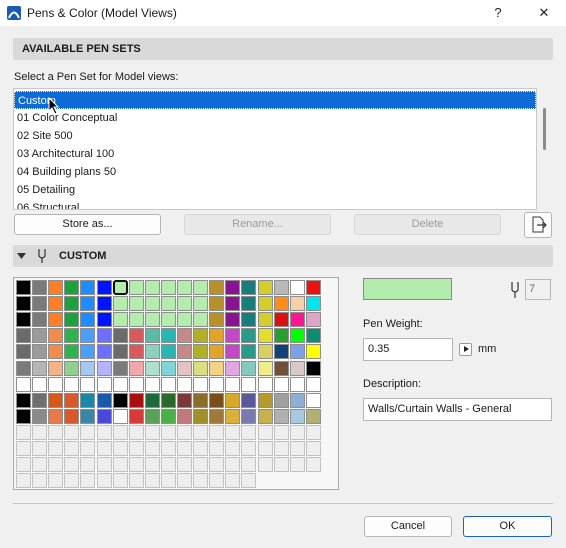 Image resolution: width=566 pixels, height=548 pixels. I want to click on export-pen-set-button, so click(538, 225).